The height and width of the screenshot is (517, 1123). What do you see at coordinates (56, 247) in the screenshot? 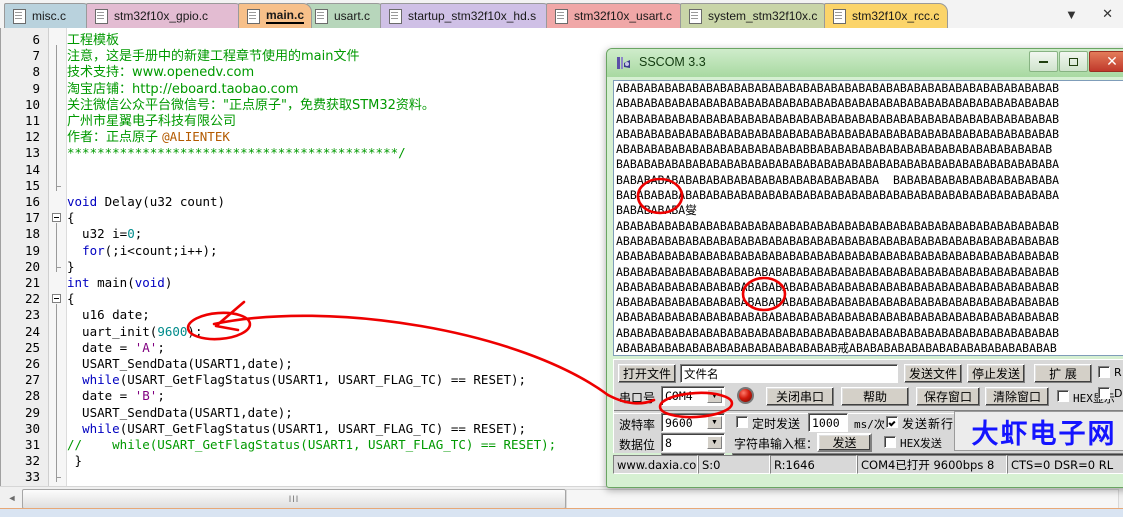
I see `fold-guide` at bounding box center [56, 247].